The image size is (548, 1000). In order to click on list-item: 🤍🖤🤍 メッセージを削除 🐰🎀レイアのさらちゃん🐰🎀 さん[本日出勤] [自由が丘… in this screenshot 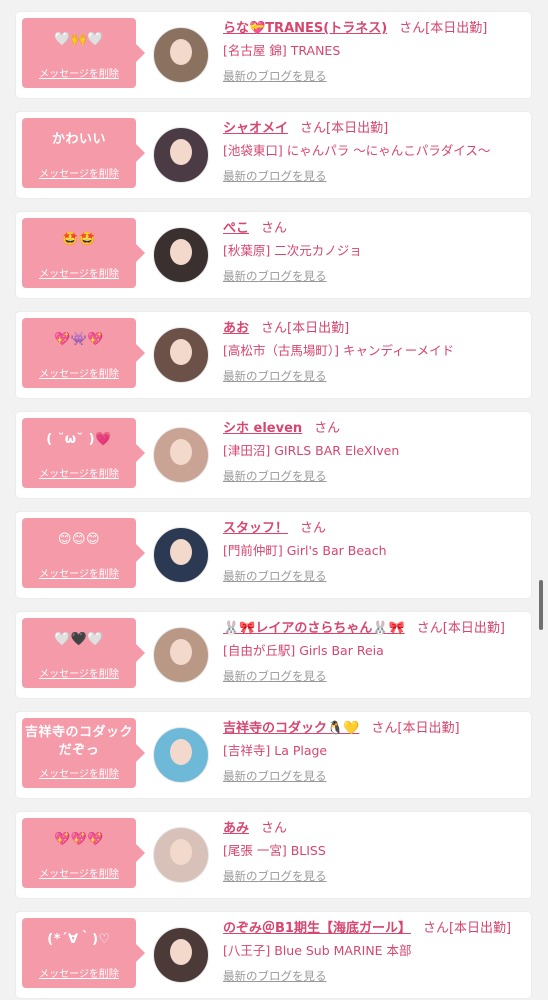, I will do `click(273, 655)`.